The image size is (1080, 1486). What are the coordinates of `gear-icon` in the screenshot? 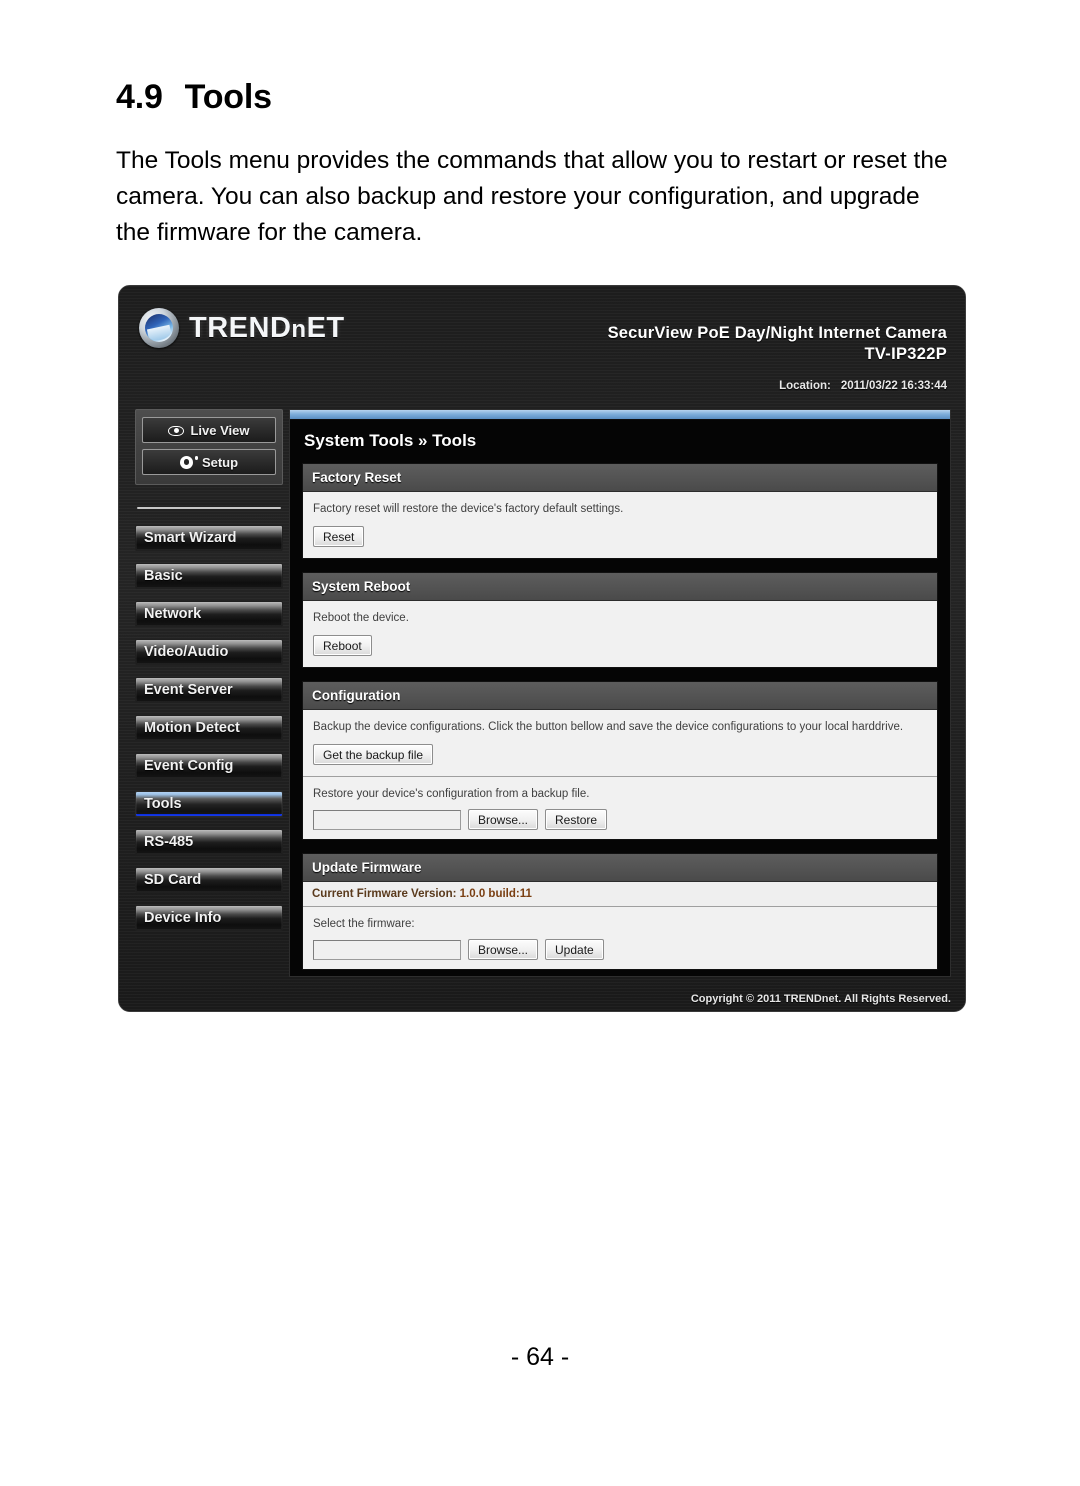 It's located at (187, 462).